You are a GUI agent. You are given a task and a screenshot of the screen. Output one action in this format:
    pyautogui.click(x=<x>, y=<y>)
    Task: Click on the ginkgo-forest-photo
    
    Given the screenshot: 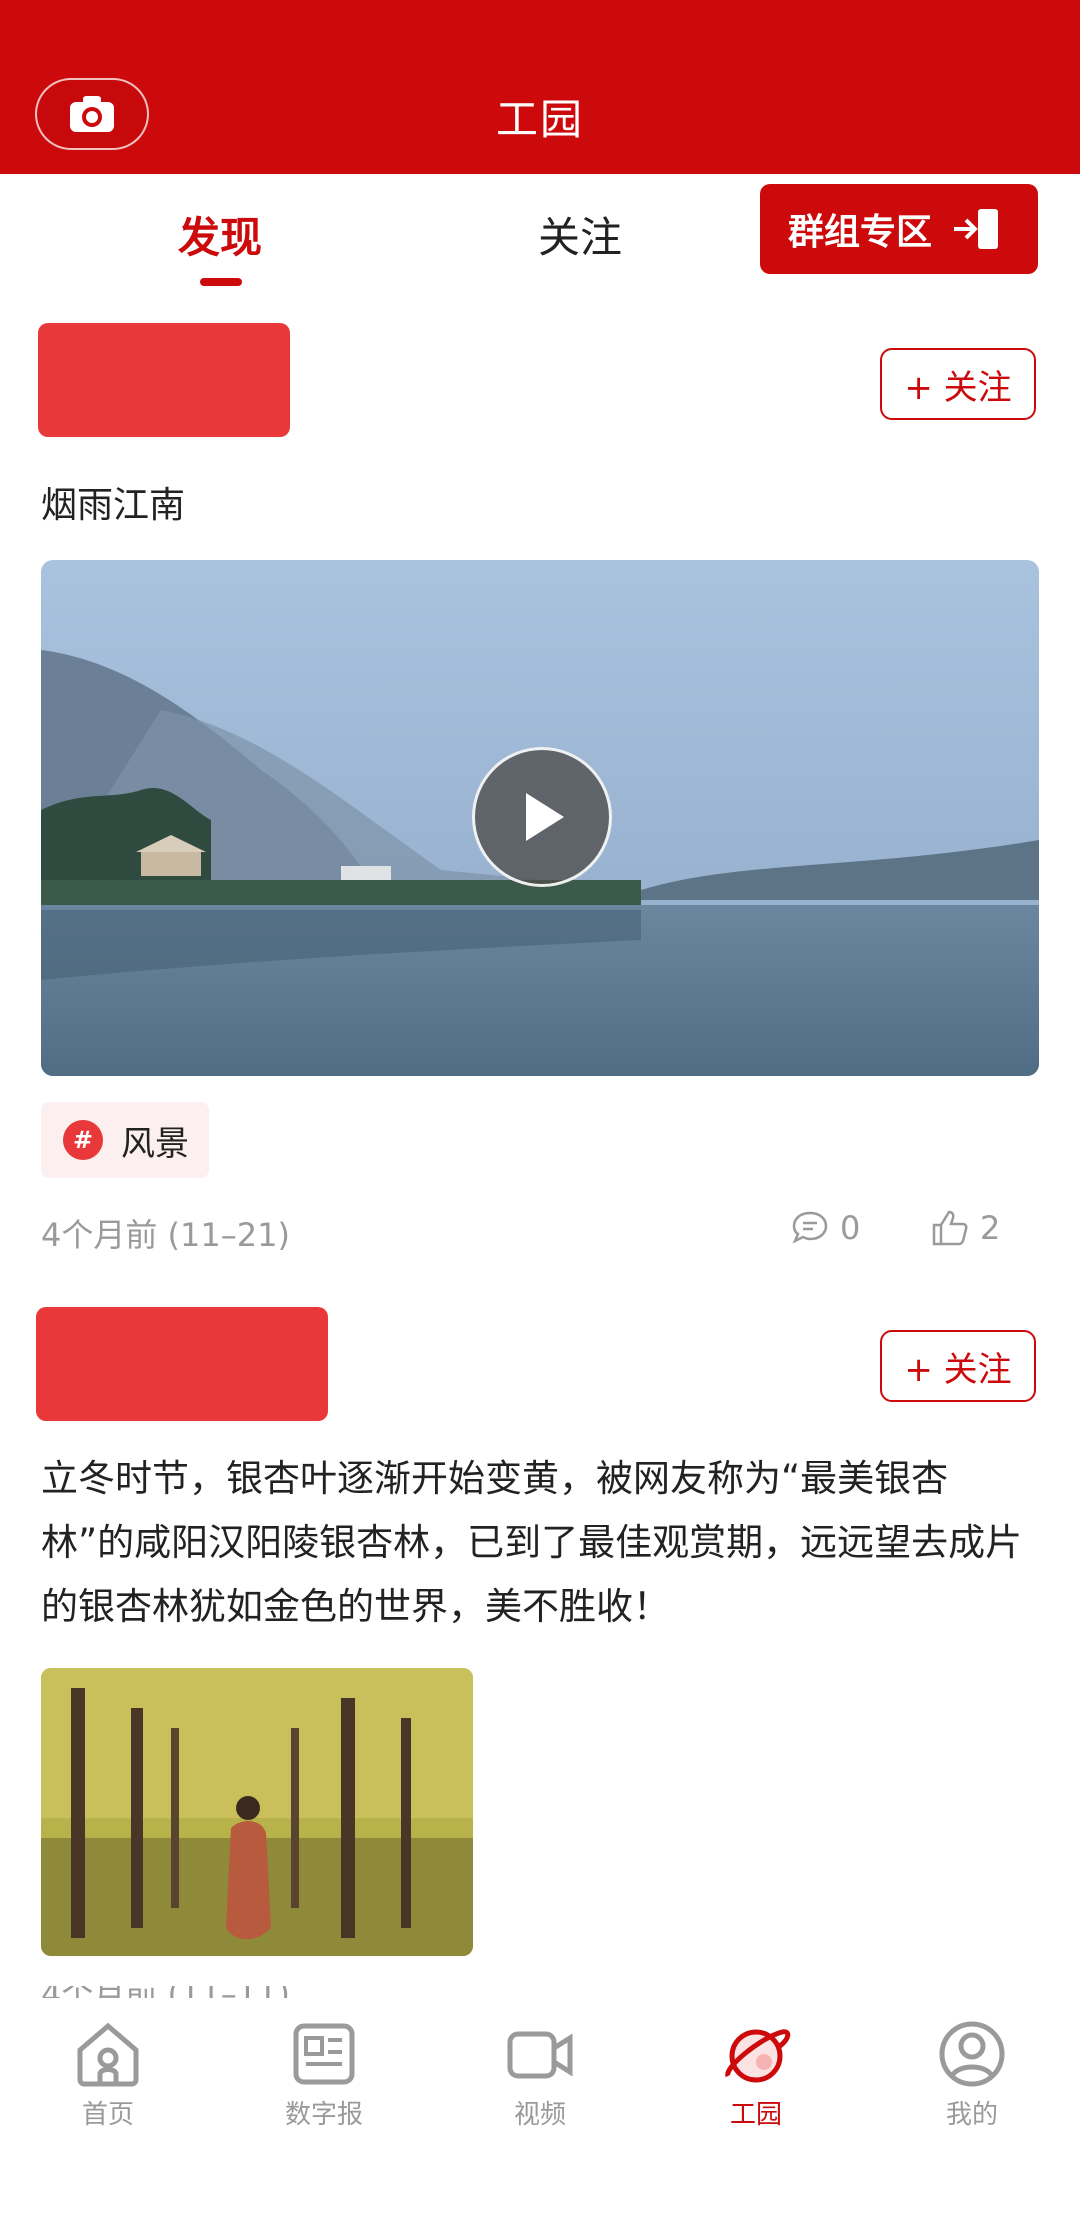 What is the action you would take?
    pyautogui.click(x=257, y=1812)
    